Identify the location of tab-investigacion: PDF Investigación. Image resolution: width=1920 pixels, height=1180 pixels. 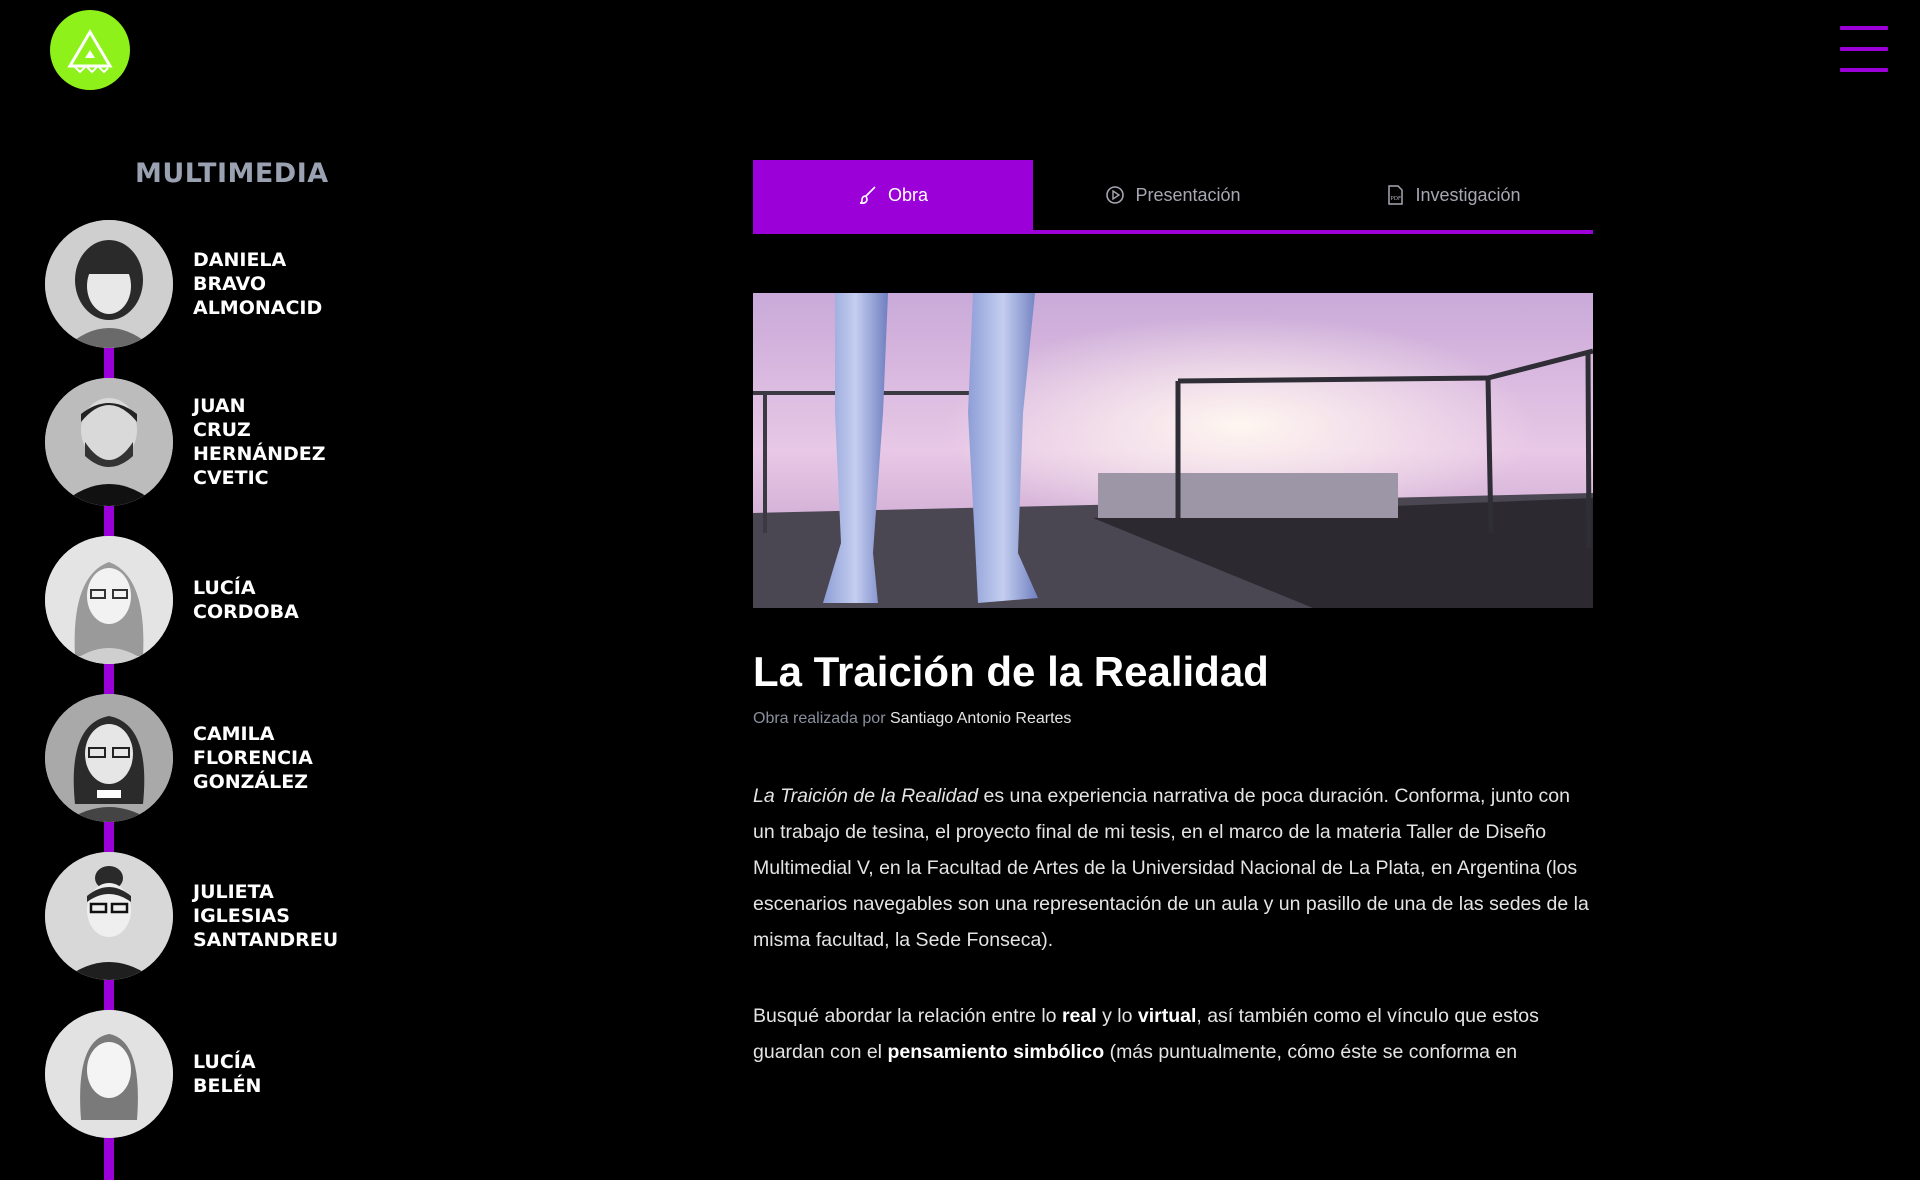
(1453, 195).